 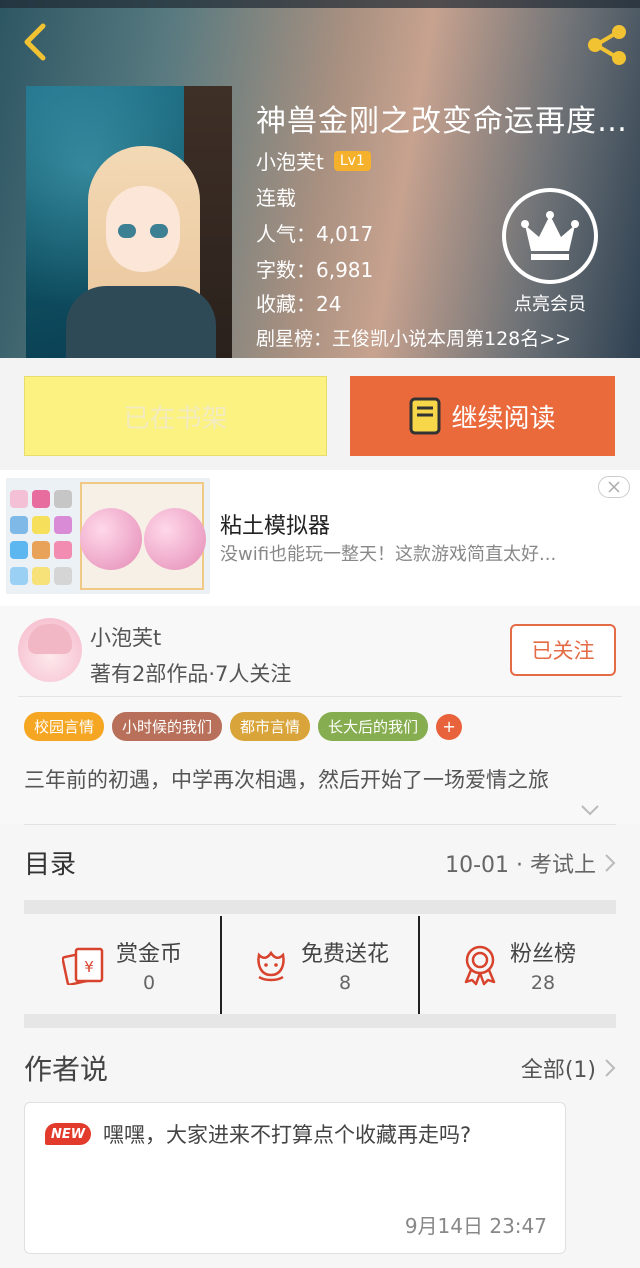 I want to click on author-message: 嘿嘿，大家进来不打算点个收藏再走吗?, so click(x=287, y=1135).